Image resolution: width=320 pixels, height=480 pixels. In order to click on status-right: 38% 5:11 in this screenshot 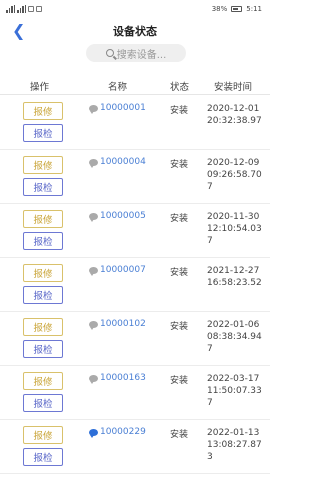, I will do `click(237, 9)`.